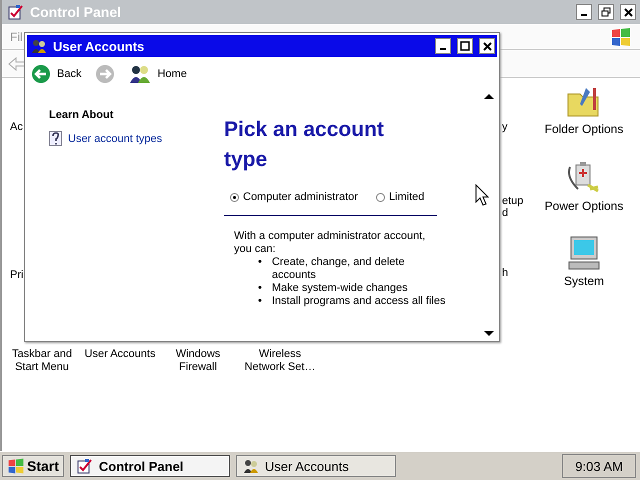 The height and width of the screenshot is (480, 640). What do you see at coordinates (330, 243) in the screenshot?
I see `description-text: With a computer administrator account, you can:` at bounding box center [330, 243].